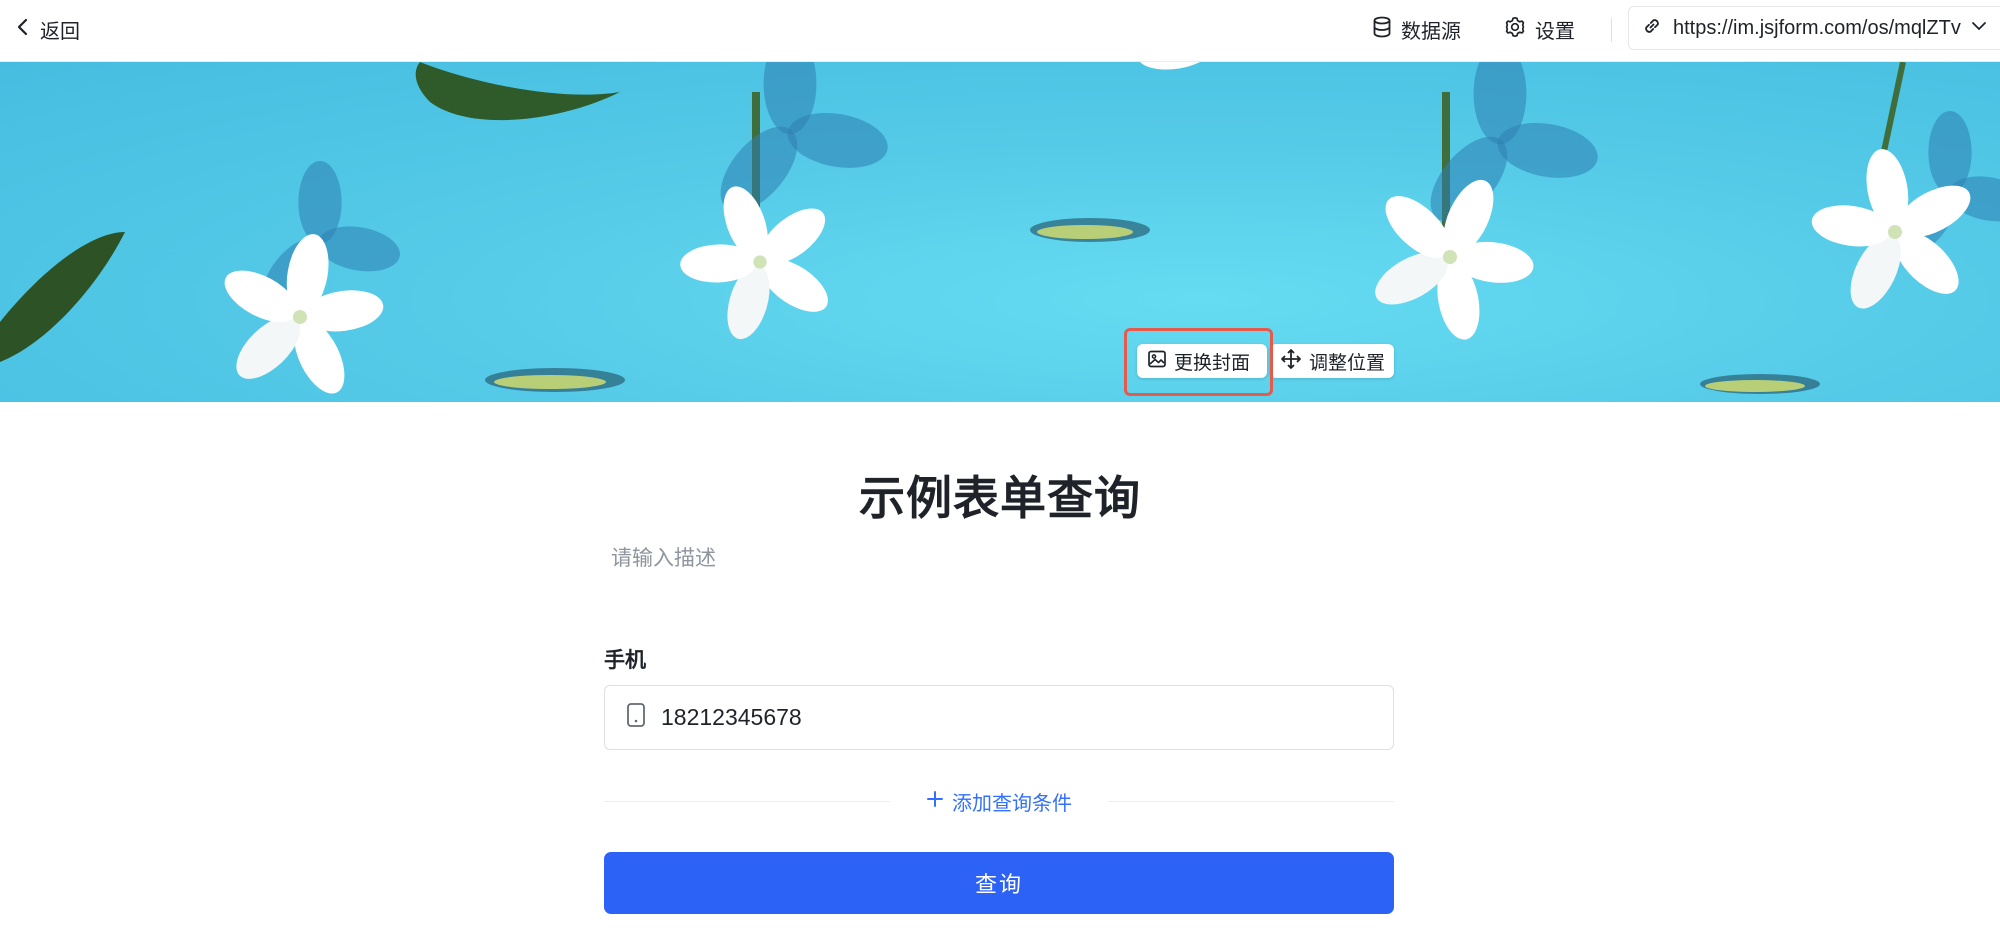  I want to click on gear-icon, so click(1515, 29).